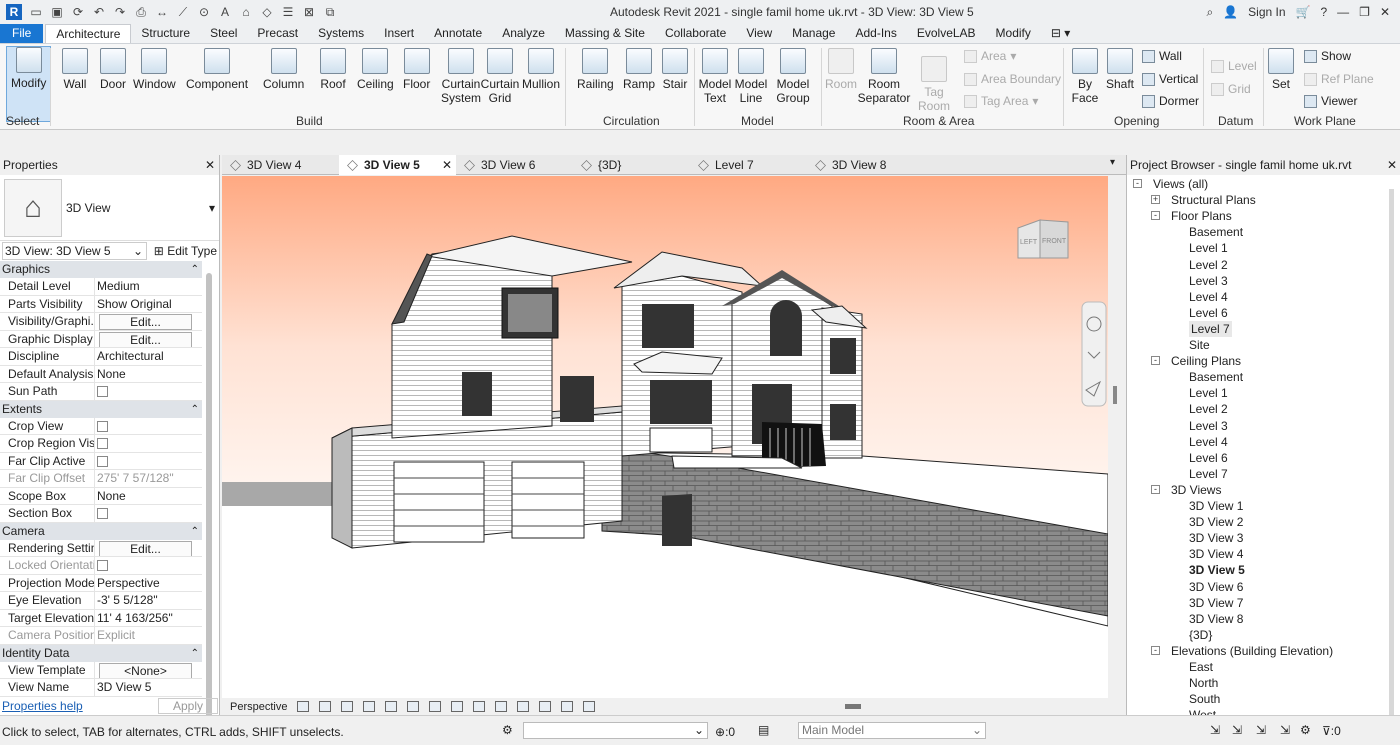 This screenshot has width=1400, height=745. What do you see at coordinates (500, 76) in the screenshot?
I see `curtain-grid-button: Curtain Grid` at bounding box center [500, 76].